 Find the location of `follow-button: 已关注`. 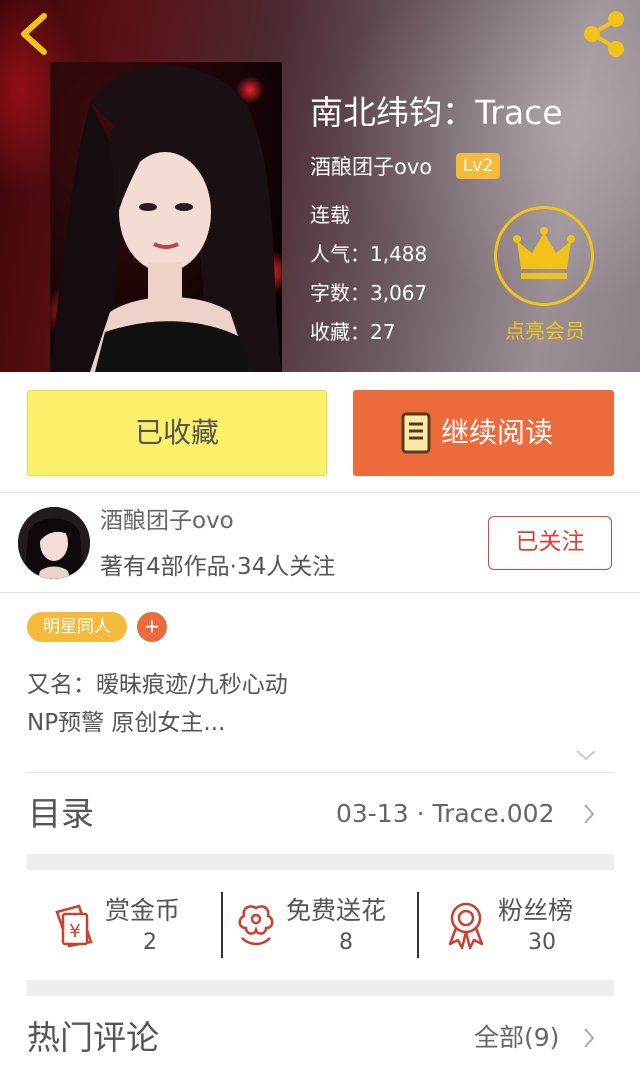

follow-button: 已关注 is located at coordinates (550, 543).